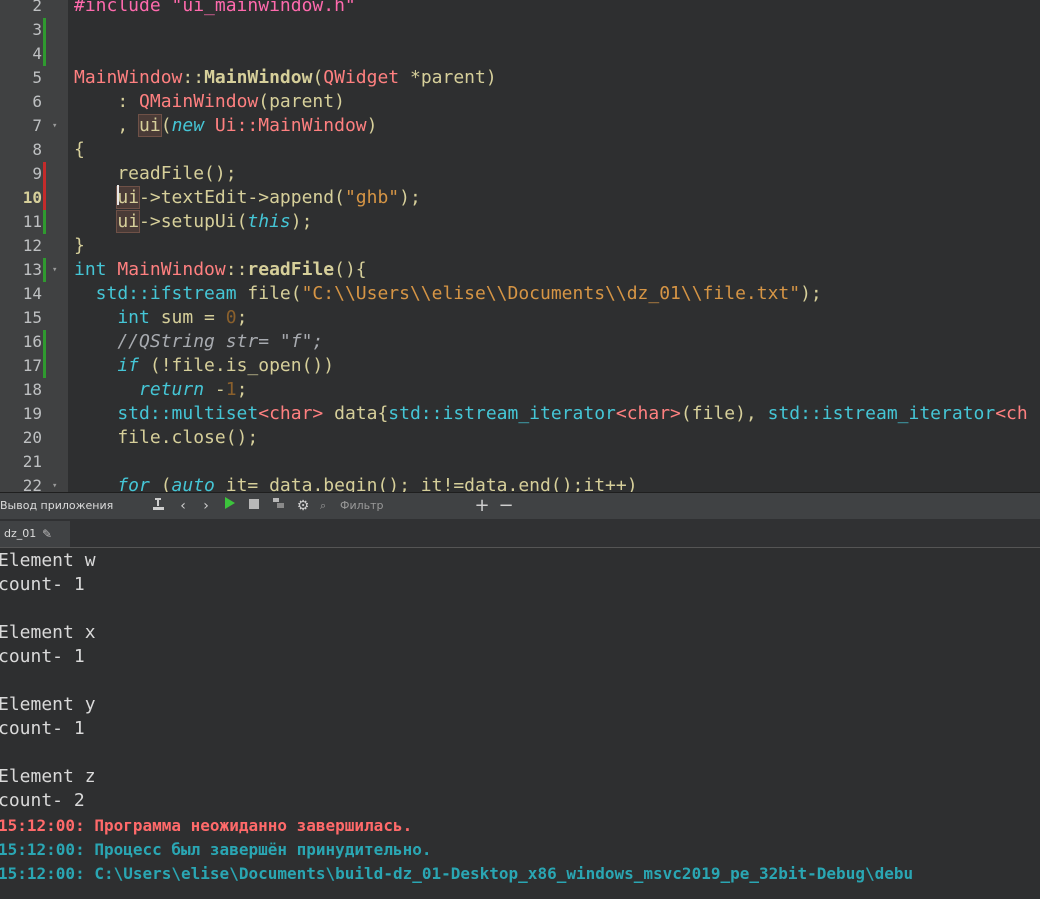 This screenshot has height=899, width=1040. I want to click on changed-lines-marker, so click(44, 186).